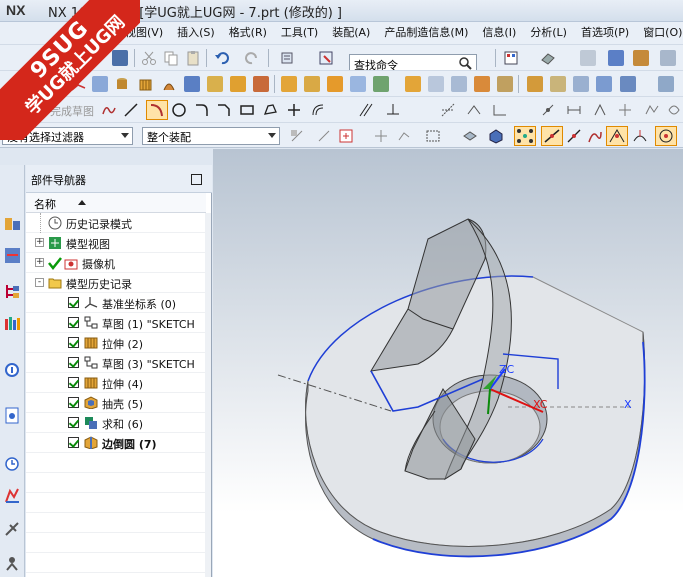  Describe the element at coordinates (224, 110) in the screenshot. I see `chamfer-sketch-icon` at that location.